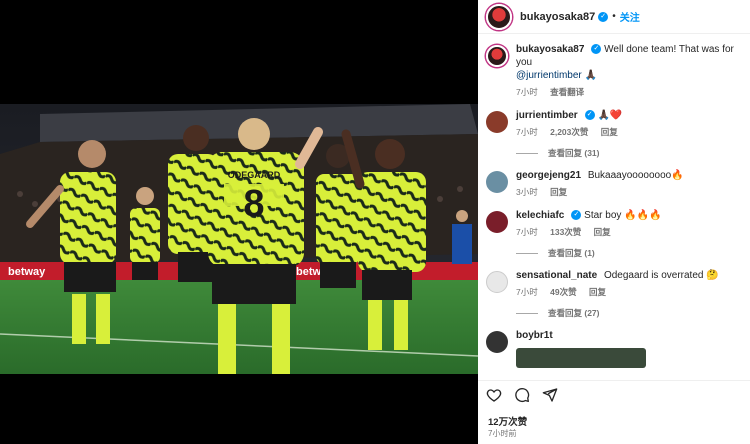 Image resolution: width=750 pixels, height=444 pixels. What do you see at coordinates (547, 115) in the screenshot?
I see `comment-username: jurrientimber` at bounding box center [547, 115].